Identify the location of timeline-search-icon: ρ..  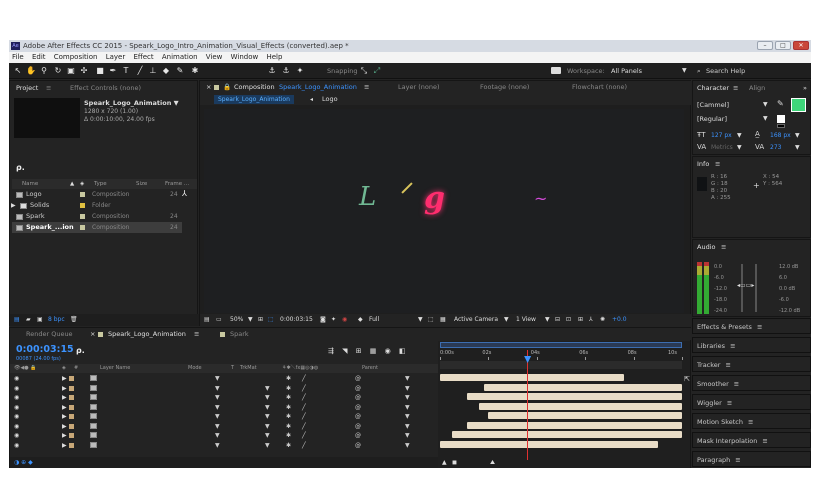
(80, 350).